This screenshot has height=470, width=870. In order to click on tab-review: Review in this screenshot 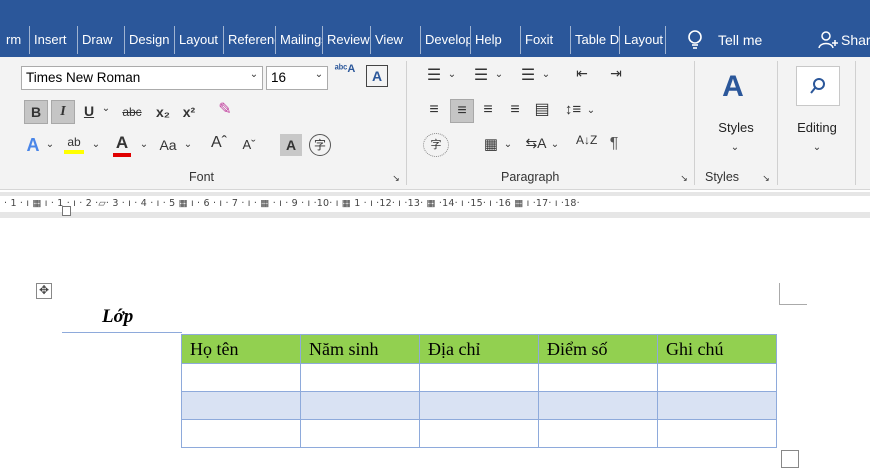, I will do `click(347, 40)`.